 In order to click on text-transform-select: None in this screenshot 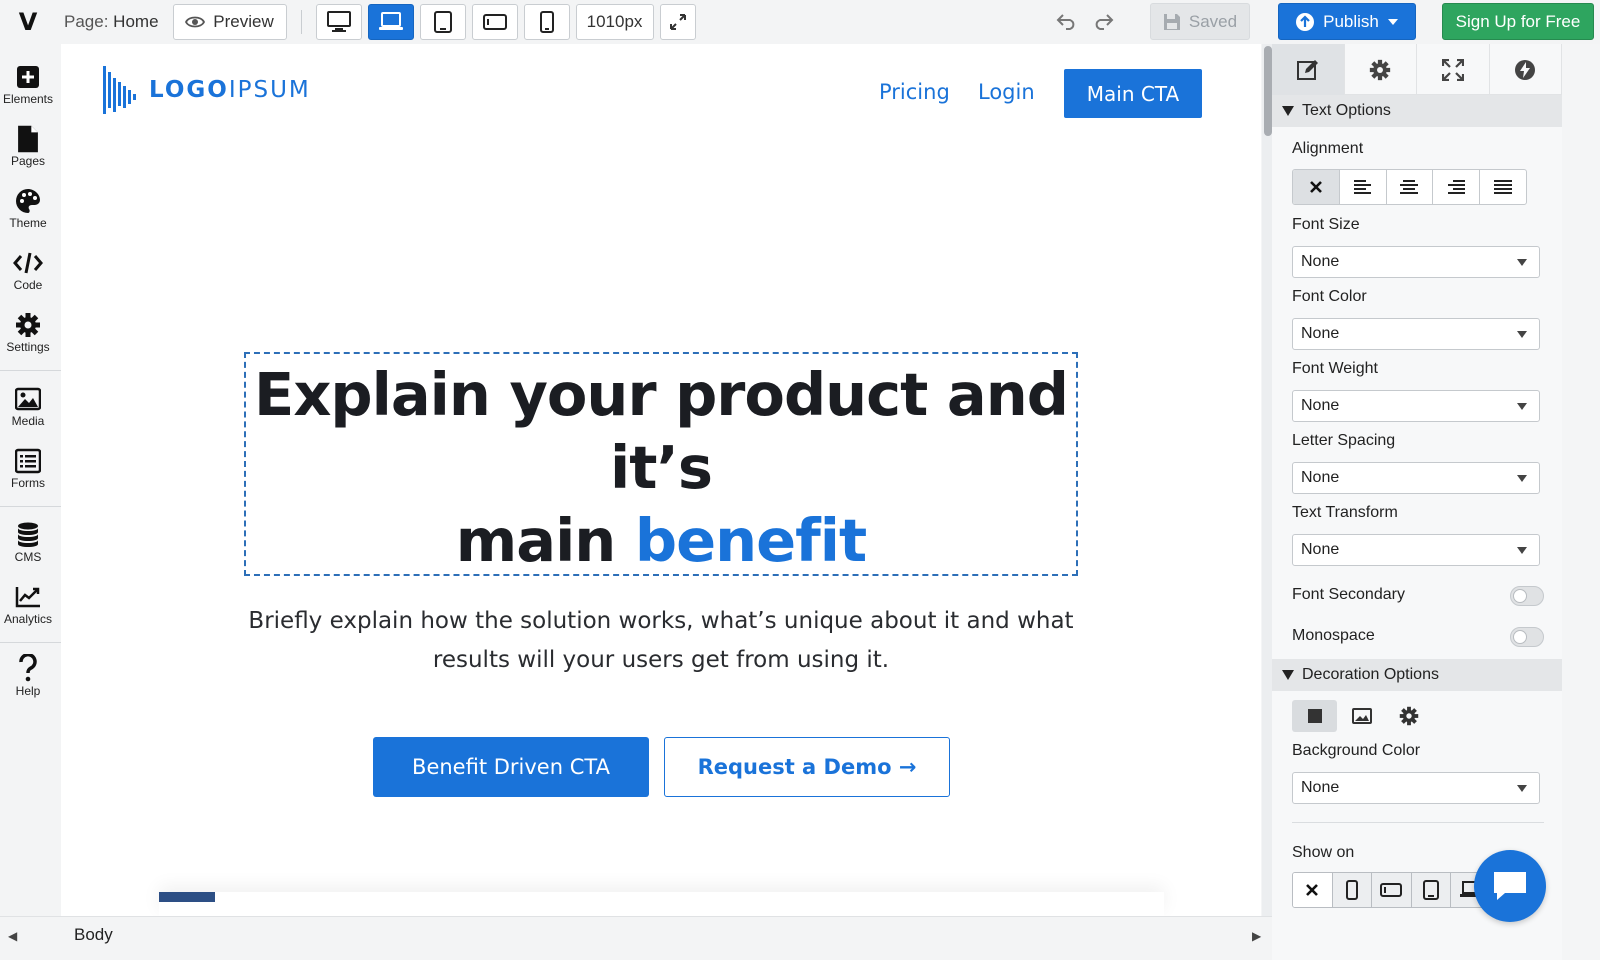, I will do `click(1416, 550)`.